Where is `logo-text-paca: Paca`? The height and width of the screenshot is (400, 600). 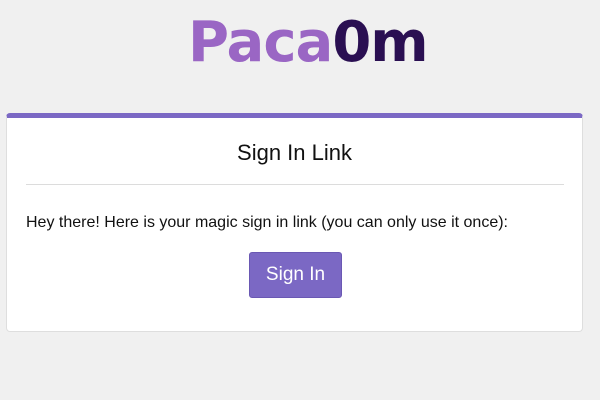
logo-text-paca: Paca is located at coordinates (260, 42).